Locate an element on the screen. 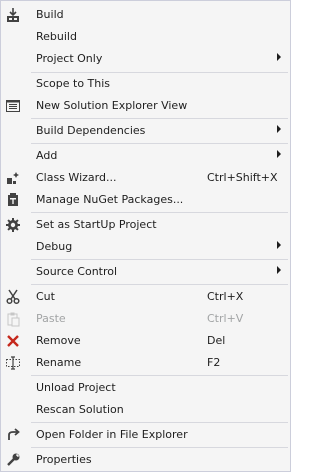 This screenshot has width=320, height=472. build-icon is located at coordinates (13, 15).